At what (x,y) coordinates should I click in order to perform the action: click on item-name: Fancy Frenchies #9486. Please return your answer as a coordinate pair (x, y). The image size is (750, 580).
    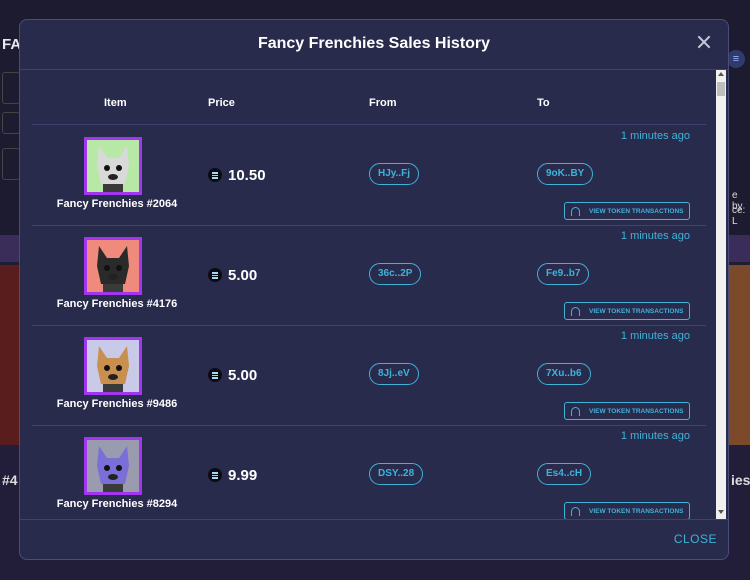
    Looking at the image, I should click on (117, 404).